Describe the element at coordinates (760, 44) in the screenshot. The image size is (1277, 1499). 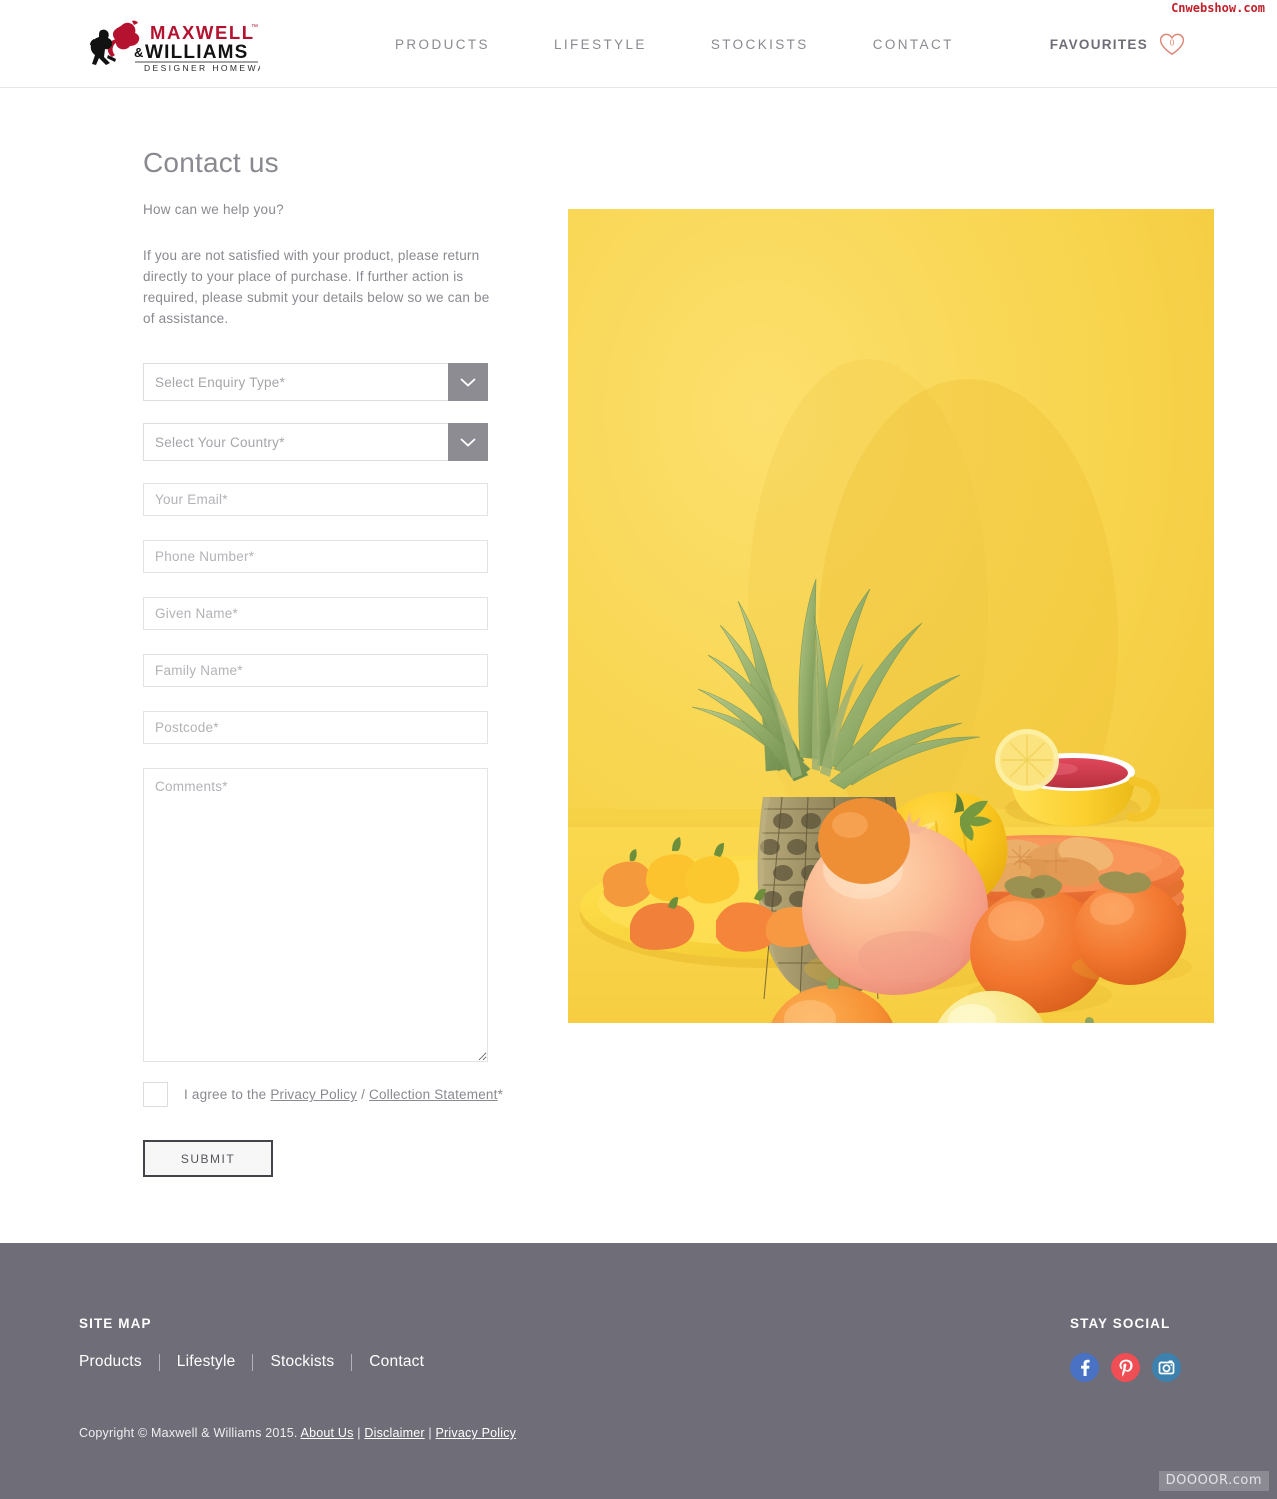
I see `nav-item-stockists: STOCKISTS` at that location.